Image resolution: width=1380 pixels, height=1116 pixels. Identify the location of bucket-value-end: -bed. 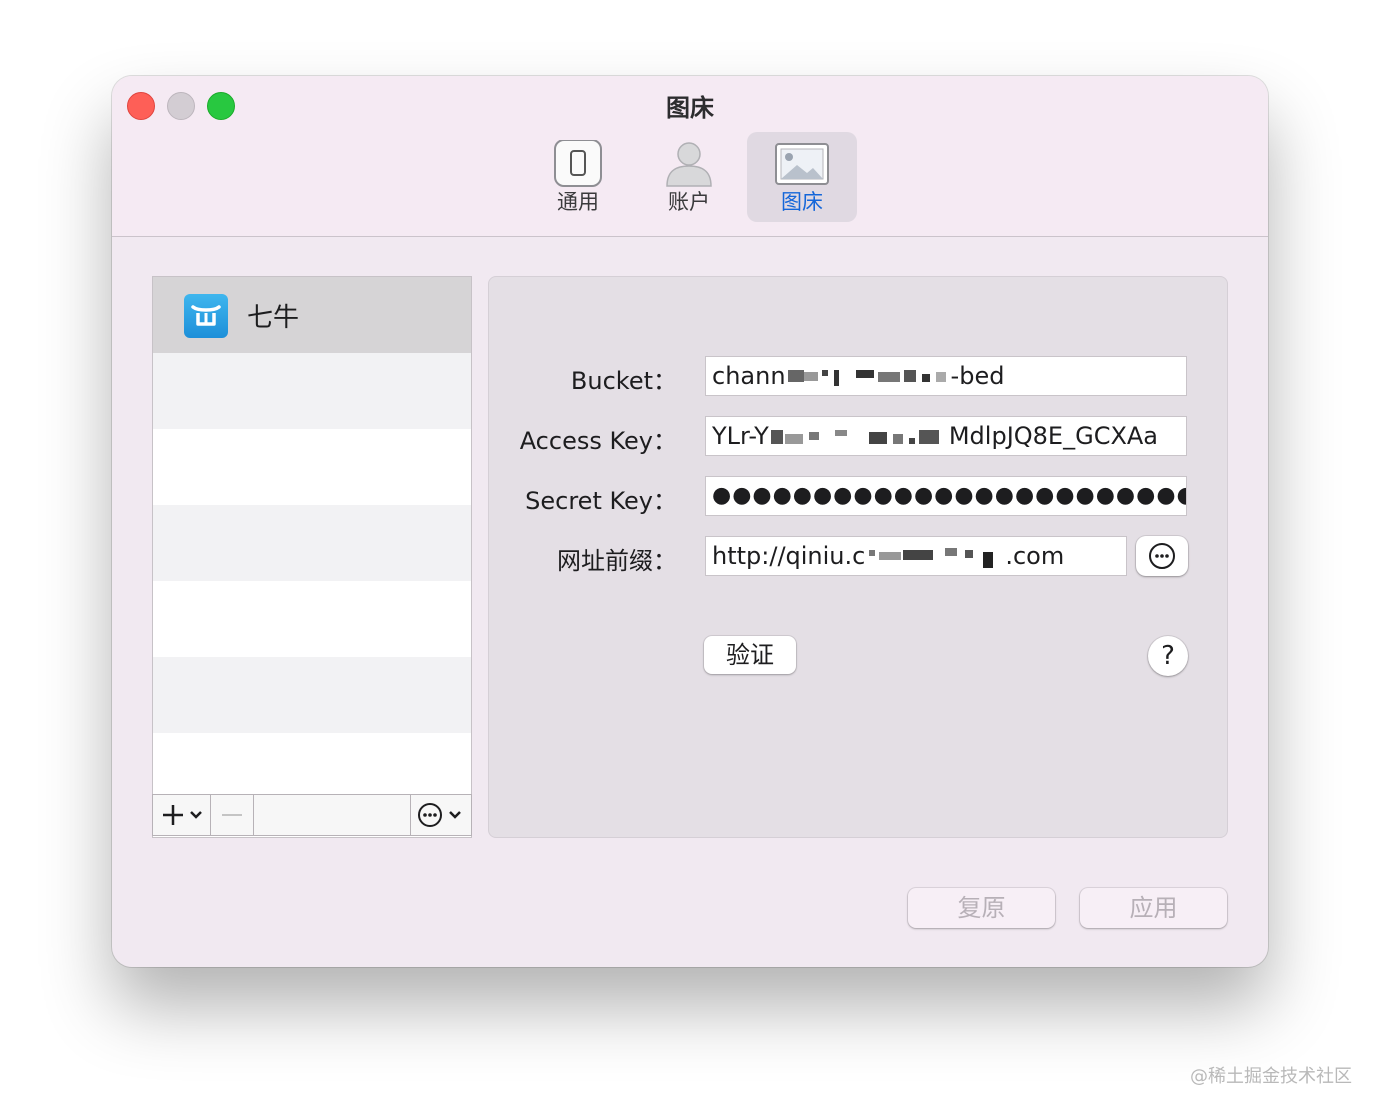
(977, 376).